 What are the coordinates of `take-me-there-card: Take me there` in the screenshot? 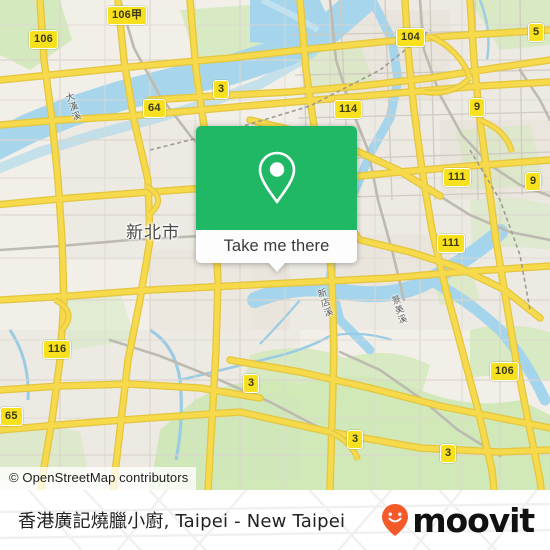 It's located at (276, 199).